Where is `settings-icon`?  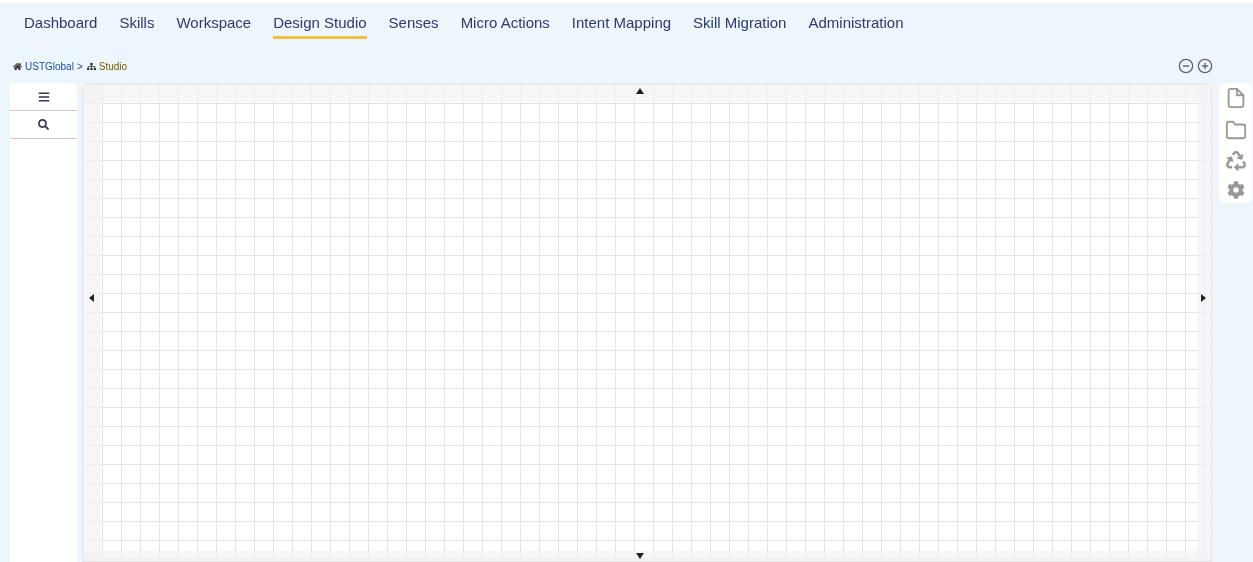
settings-icon is located at coordinates (1235, 190).